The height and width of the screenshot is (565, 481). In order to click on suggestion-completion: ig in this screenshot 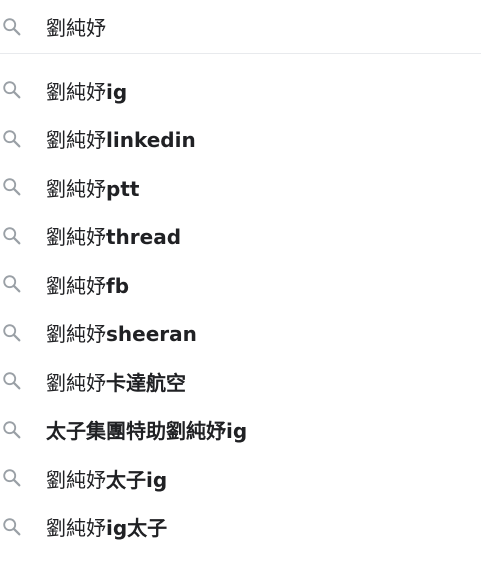, I will do `click(117, 91)`.